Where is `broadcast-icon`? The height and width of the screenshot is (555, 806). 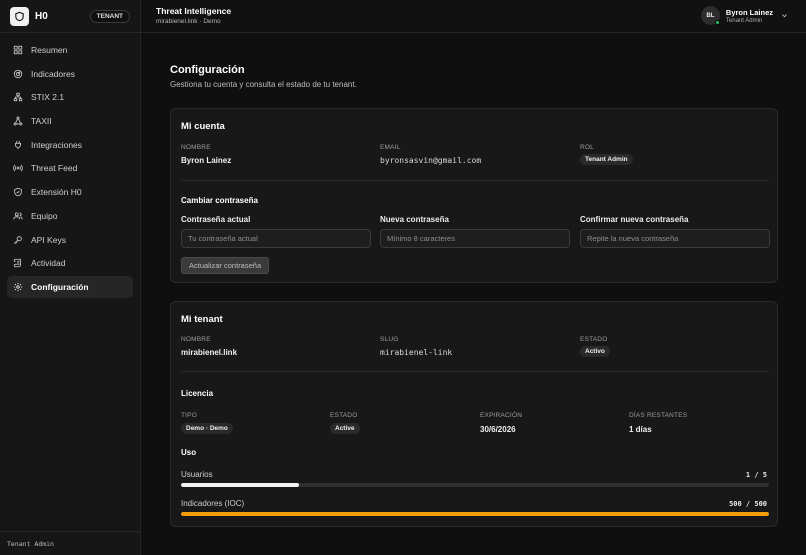 broadcast-icon is located at coordinates (18, 168).